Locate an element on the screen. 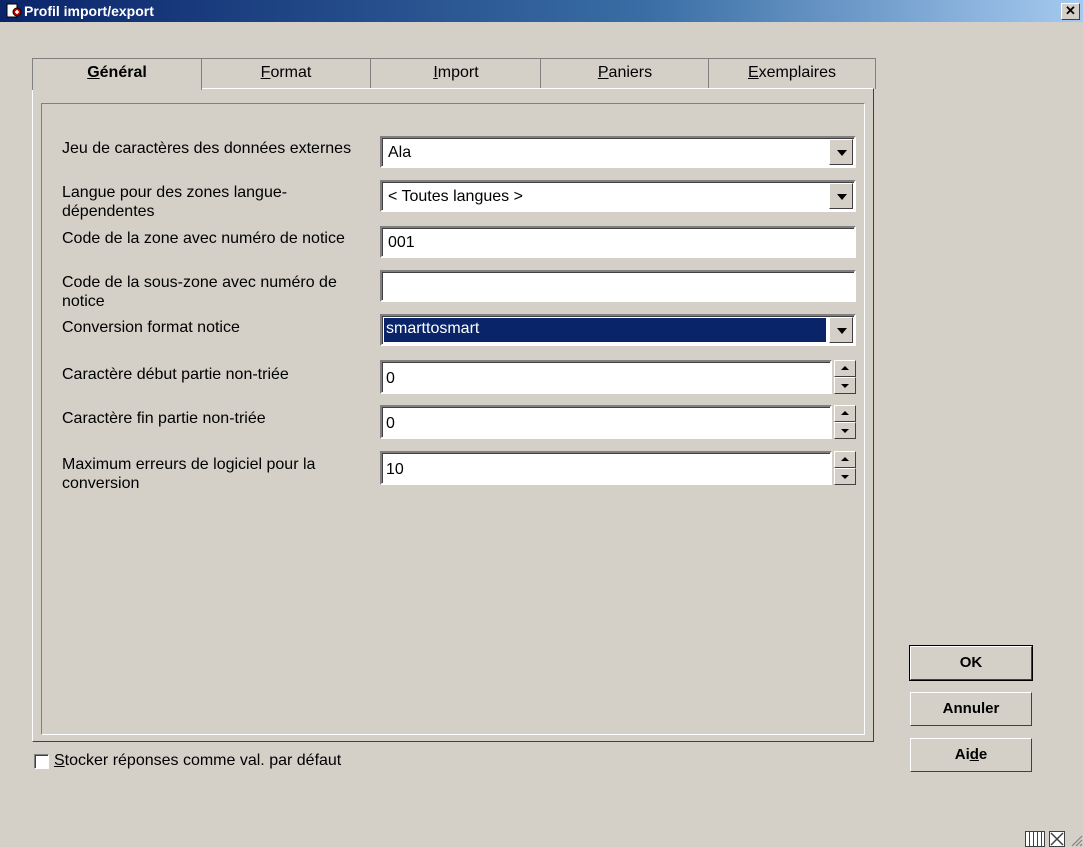  tab-format-label: ormat is located at coordinates (291, 72).